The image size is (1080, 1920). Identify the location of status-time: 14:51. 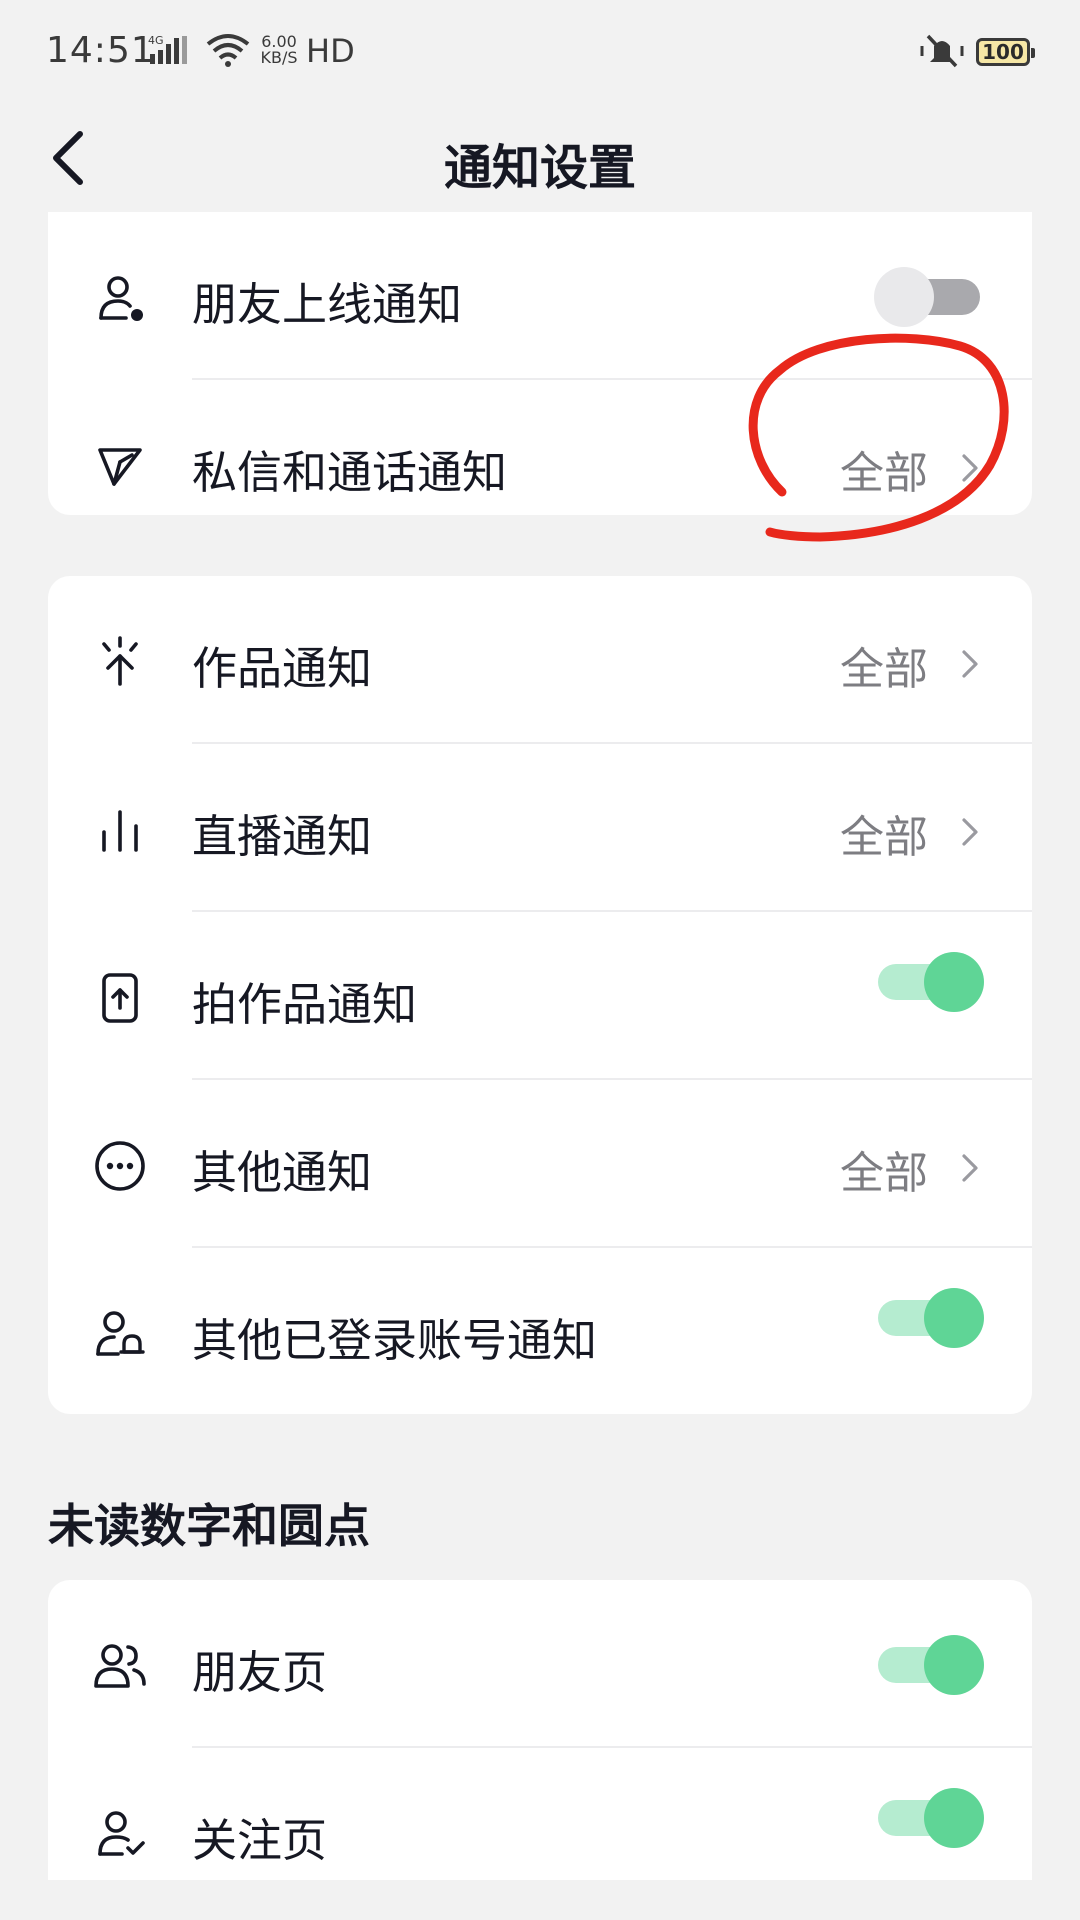
(100, 50).